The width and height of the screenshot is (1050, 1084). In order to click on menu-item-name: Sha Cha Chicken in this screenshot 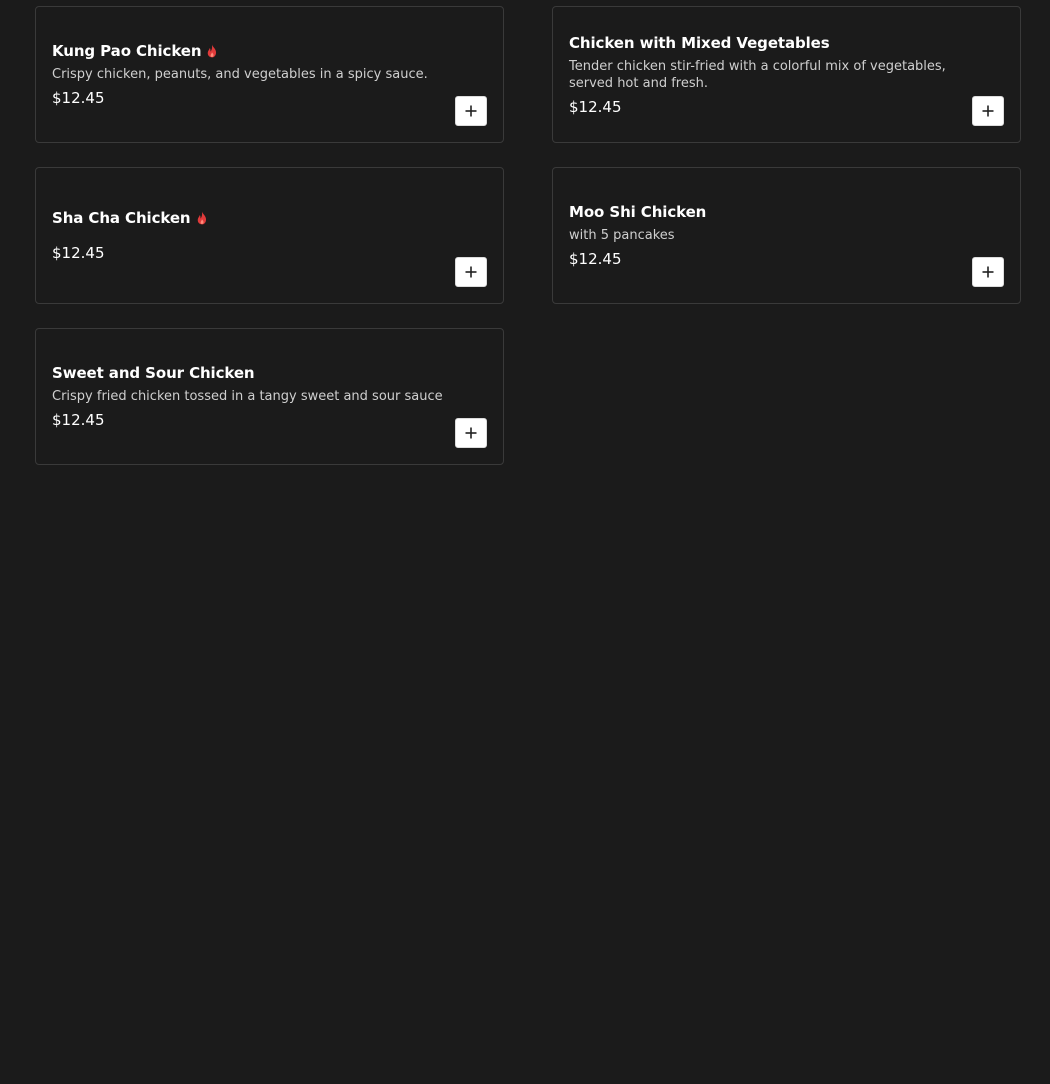, I will do `click(121, 218)`.